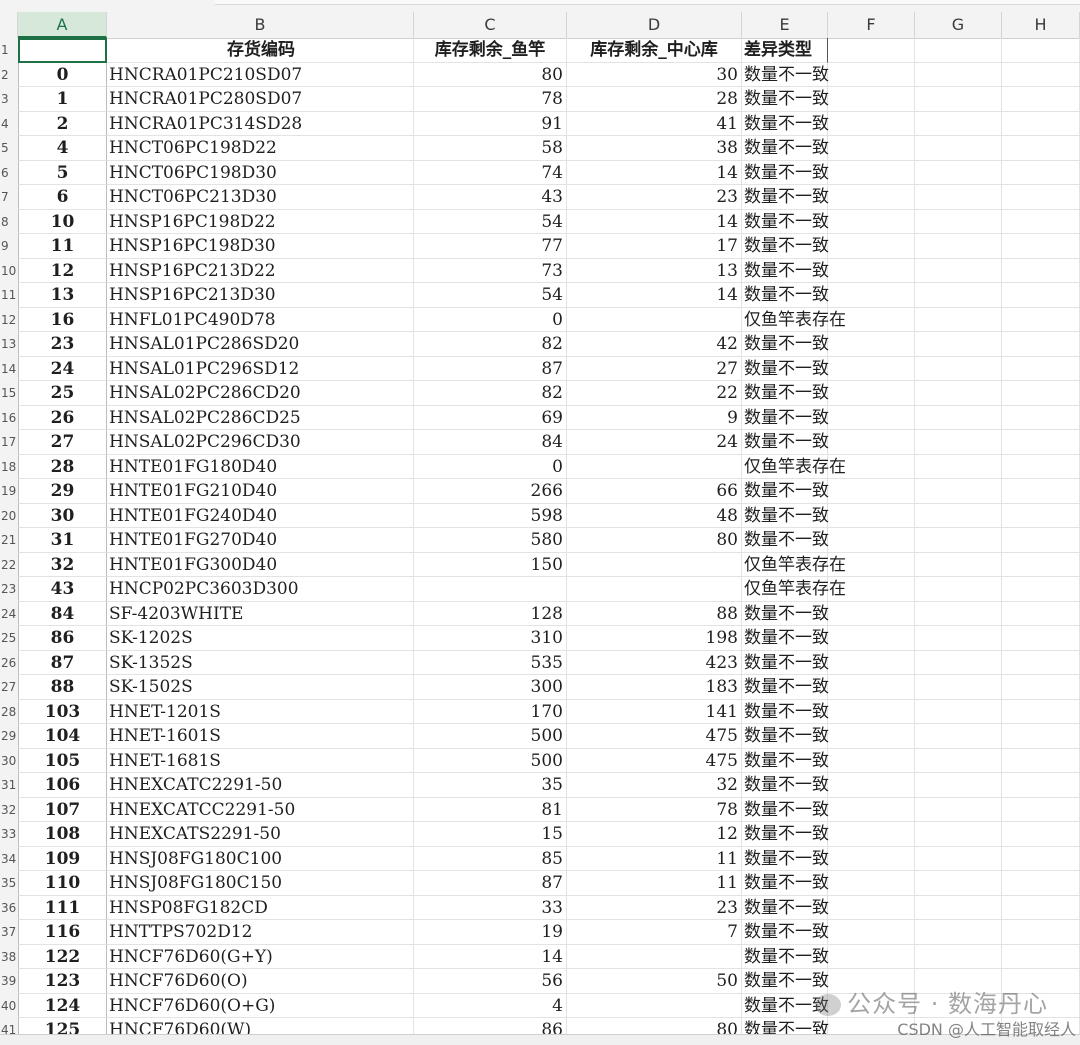  Describe the element at coordinates (260, 687) in the screenshot. I see `cell-b: SK-1502S` at that location.